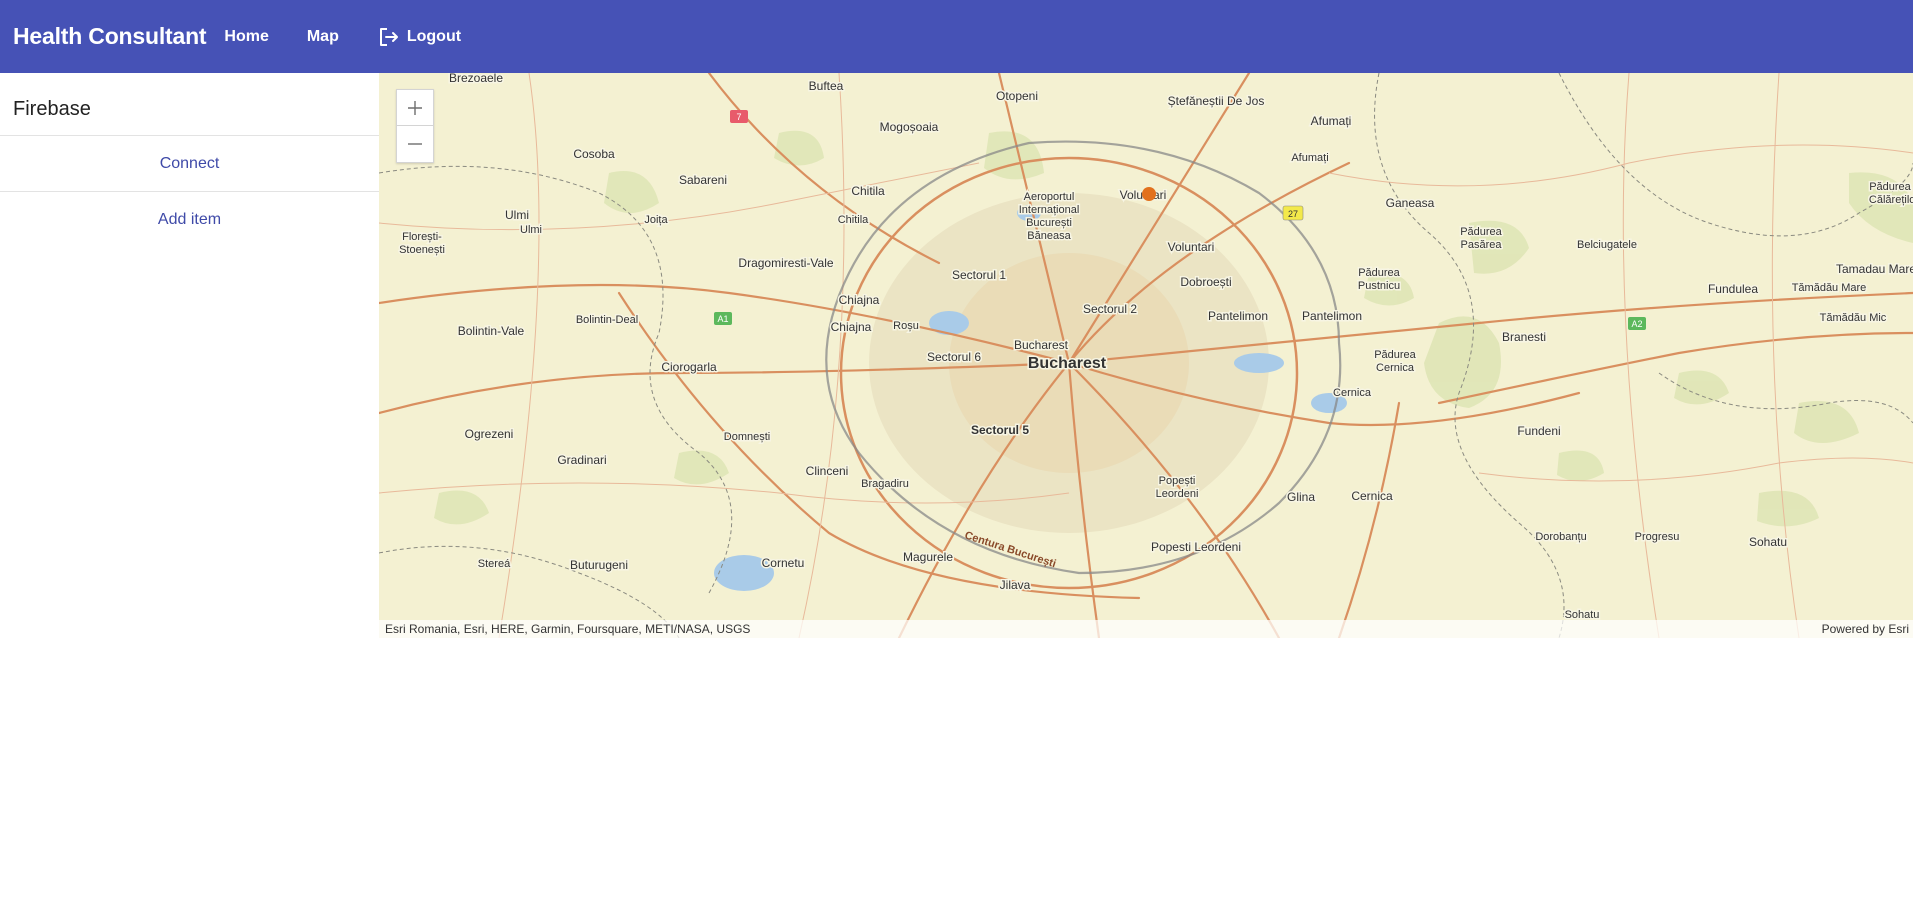  What do you see at coordinates (1049, 236) in the screenshot?
I see `map-label: Băneasa` at bounding box center [1049, 236].